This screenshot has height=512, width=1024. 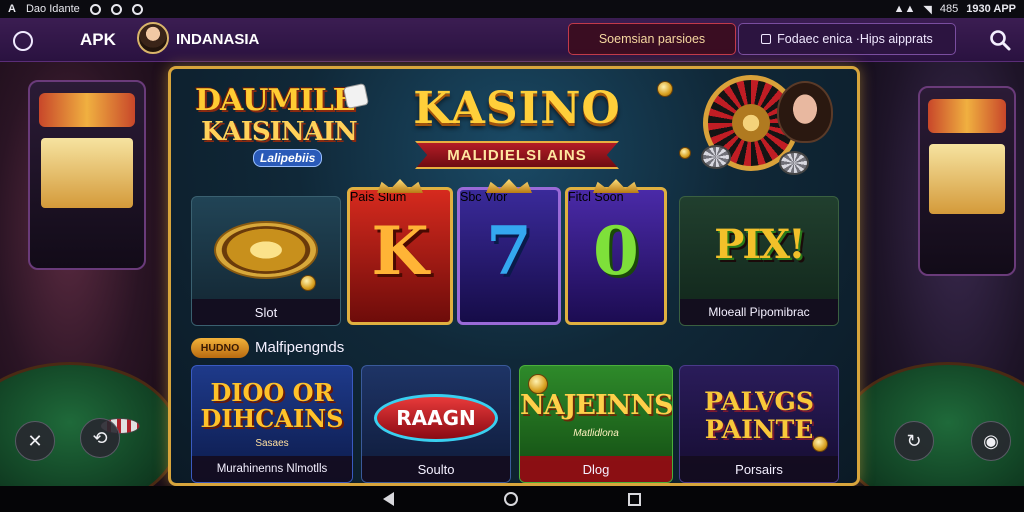 What do you see at coordinates (436, 418) in the screenshot?
I see `raagn-title: RAAGN` at bounding box center [436, 418].